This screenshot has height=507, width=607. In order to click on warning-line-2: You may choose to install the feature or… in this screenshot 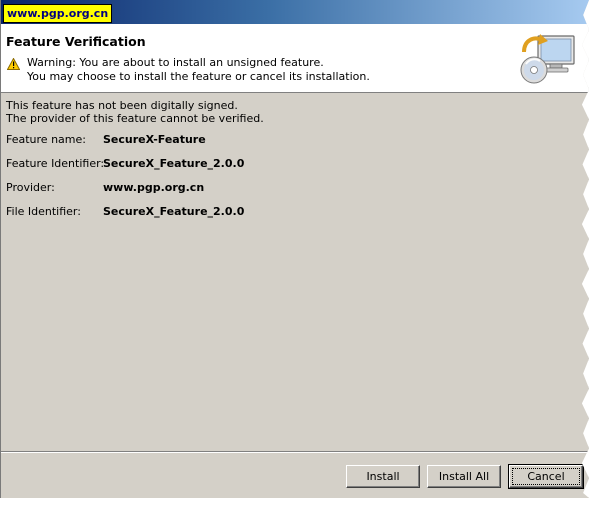, I will do `click(198, 76)`.